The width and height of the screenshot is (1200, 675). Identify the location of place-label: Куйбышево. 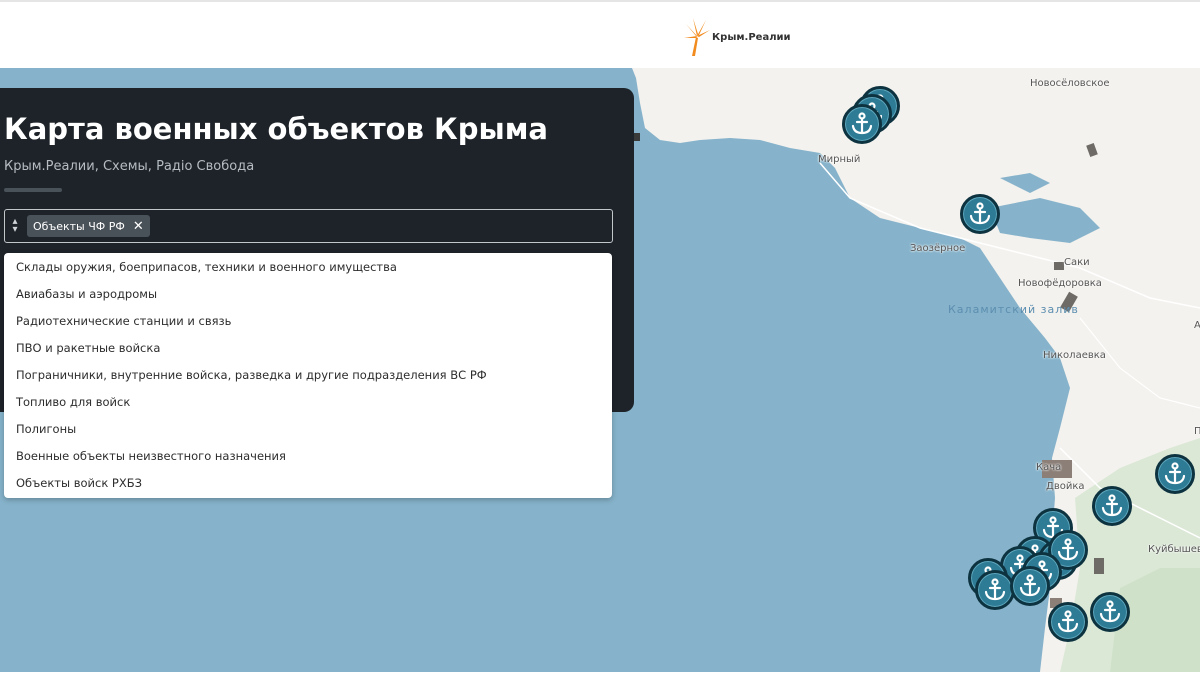
(1174, 549).